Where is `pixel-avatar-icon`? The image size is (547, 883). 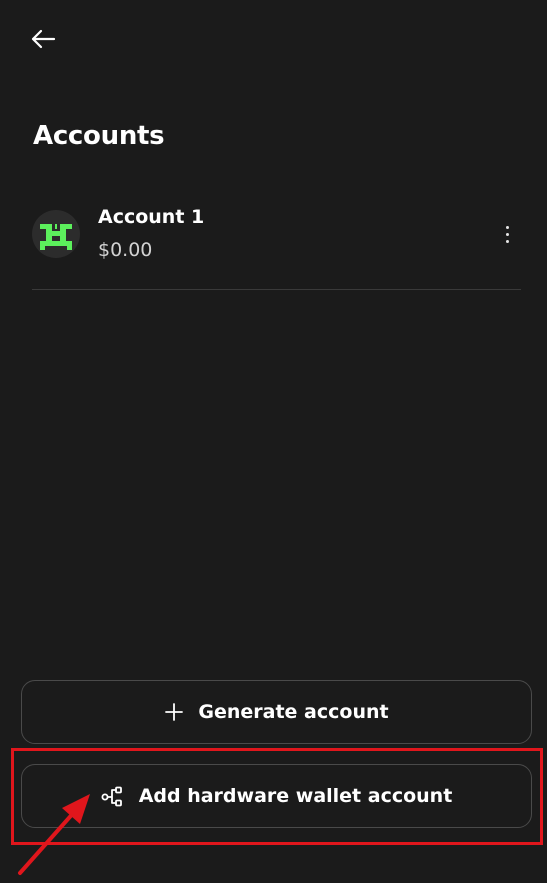
pixel-avatar-icon is located at coordinates (56, 237).